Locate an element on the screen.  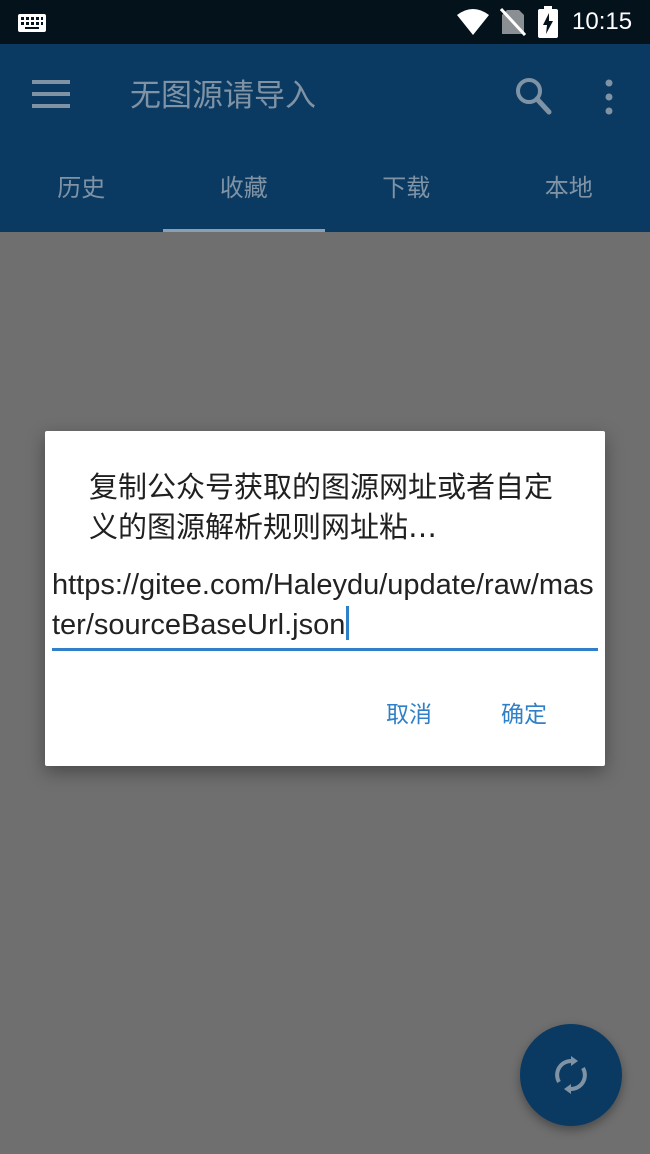
wifi-icon is located at coordinates (473, 22).